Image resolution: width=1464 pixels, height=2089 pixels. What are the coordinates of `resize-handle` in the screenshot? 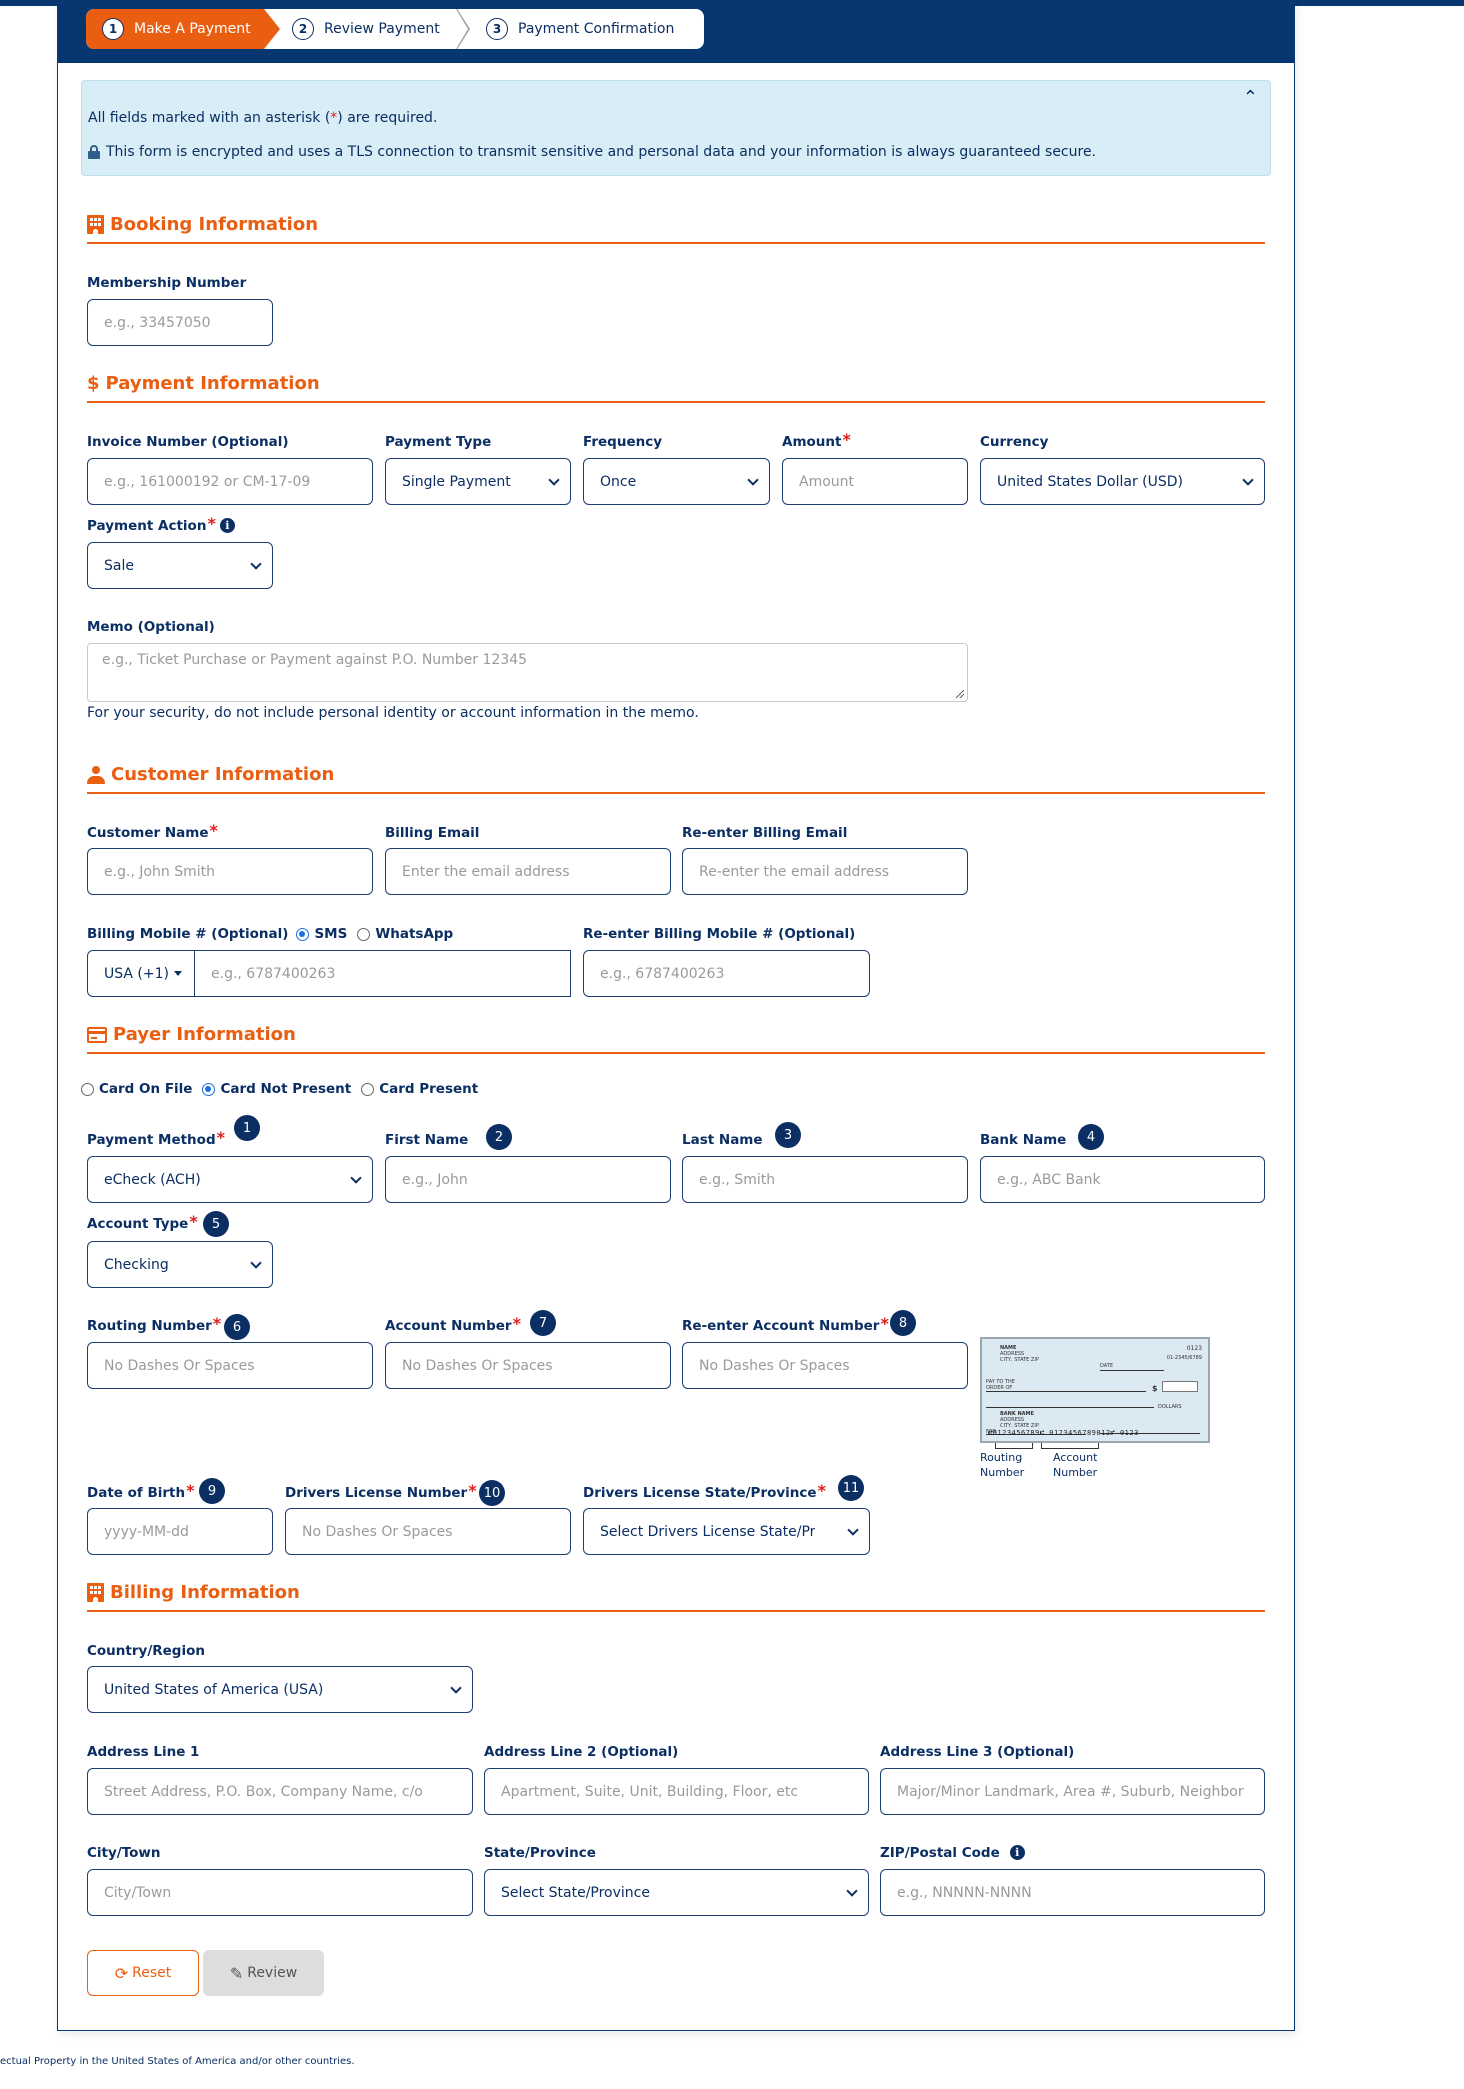 It's located at (960, 694).